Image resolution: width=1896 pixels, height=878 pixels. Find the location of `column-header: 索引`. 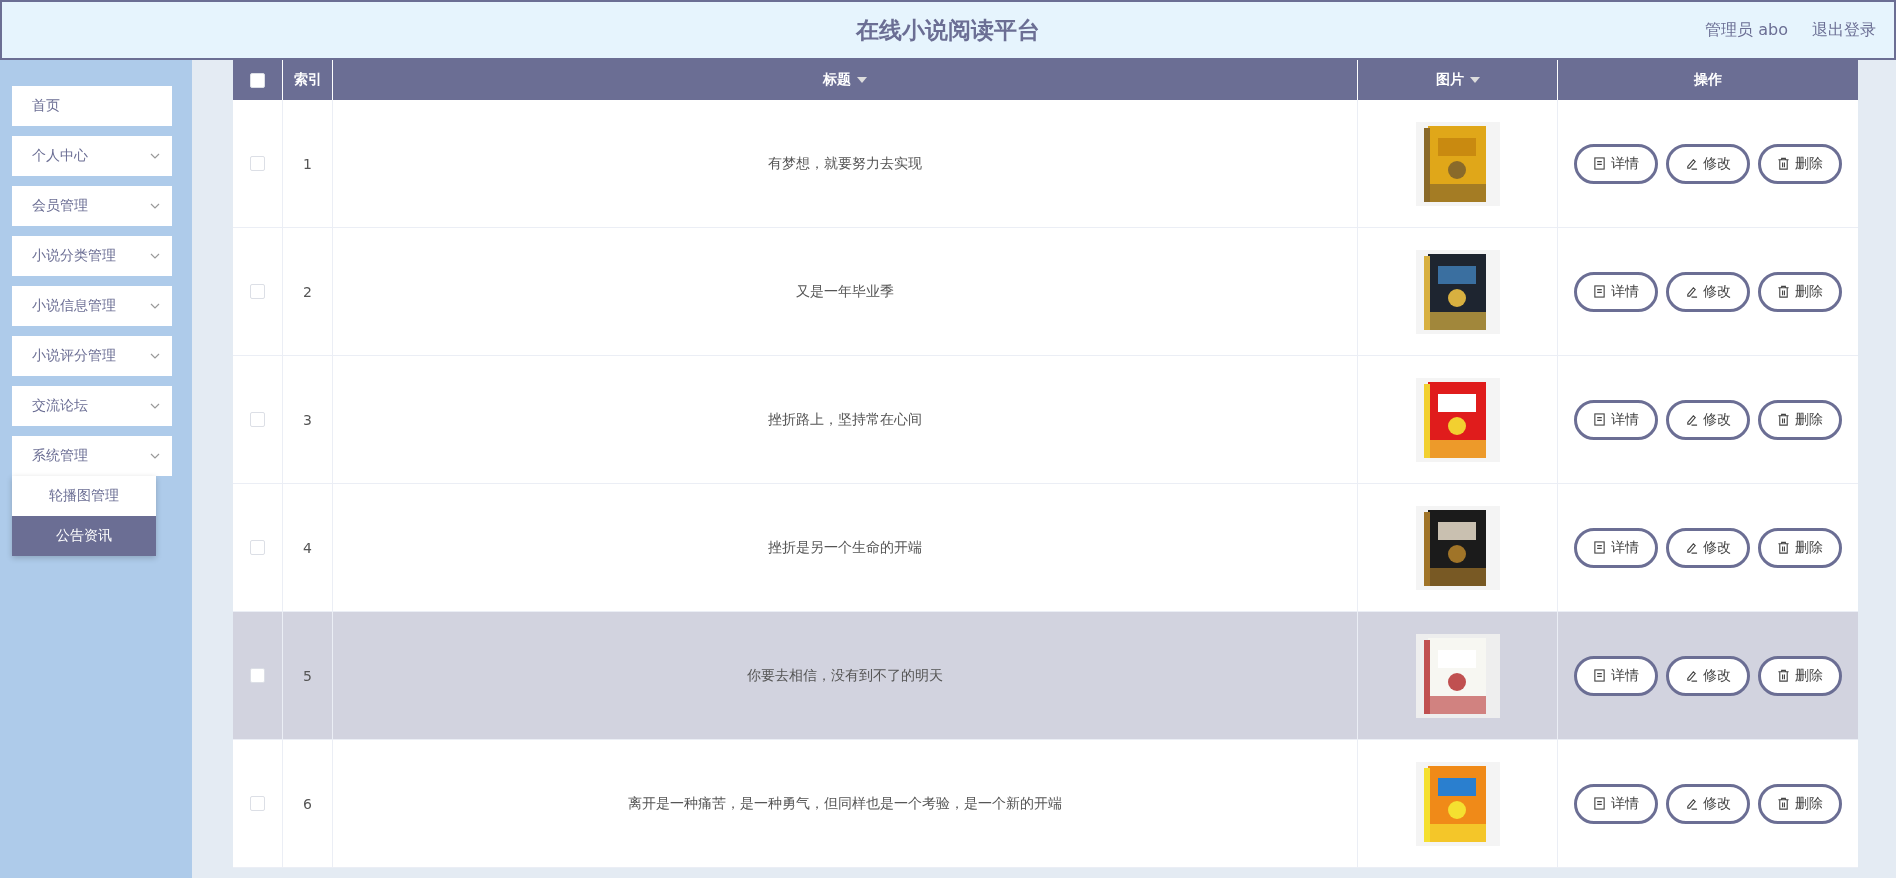

column-header: 索引 is located at coordinates (307, 80).